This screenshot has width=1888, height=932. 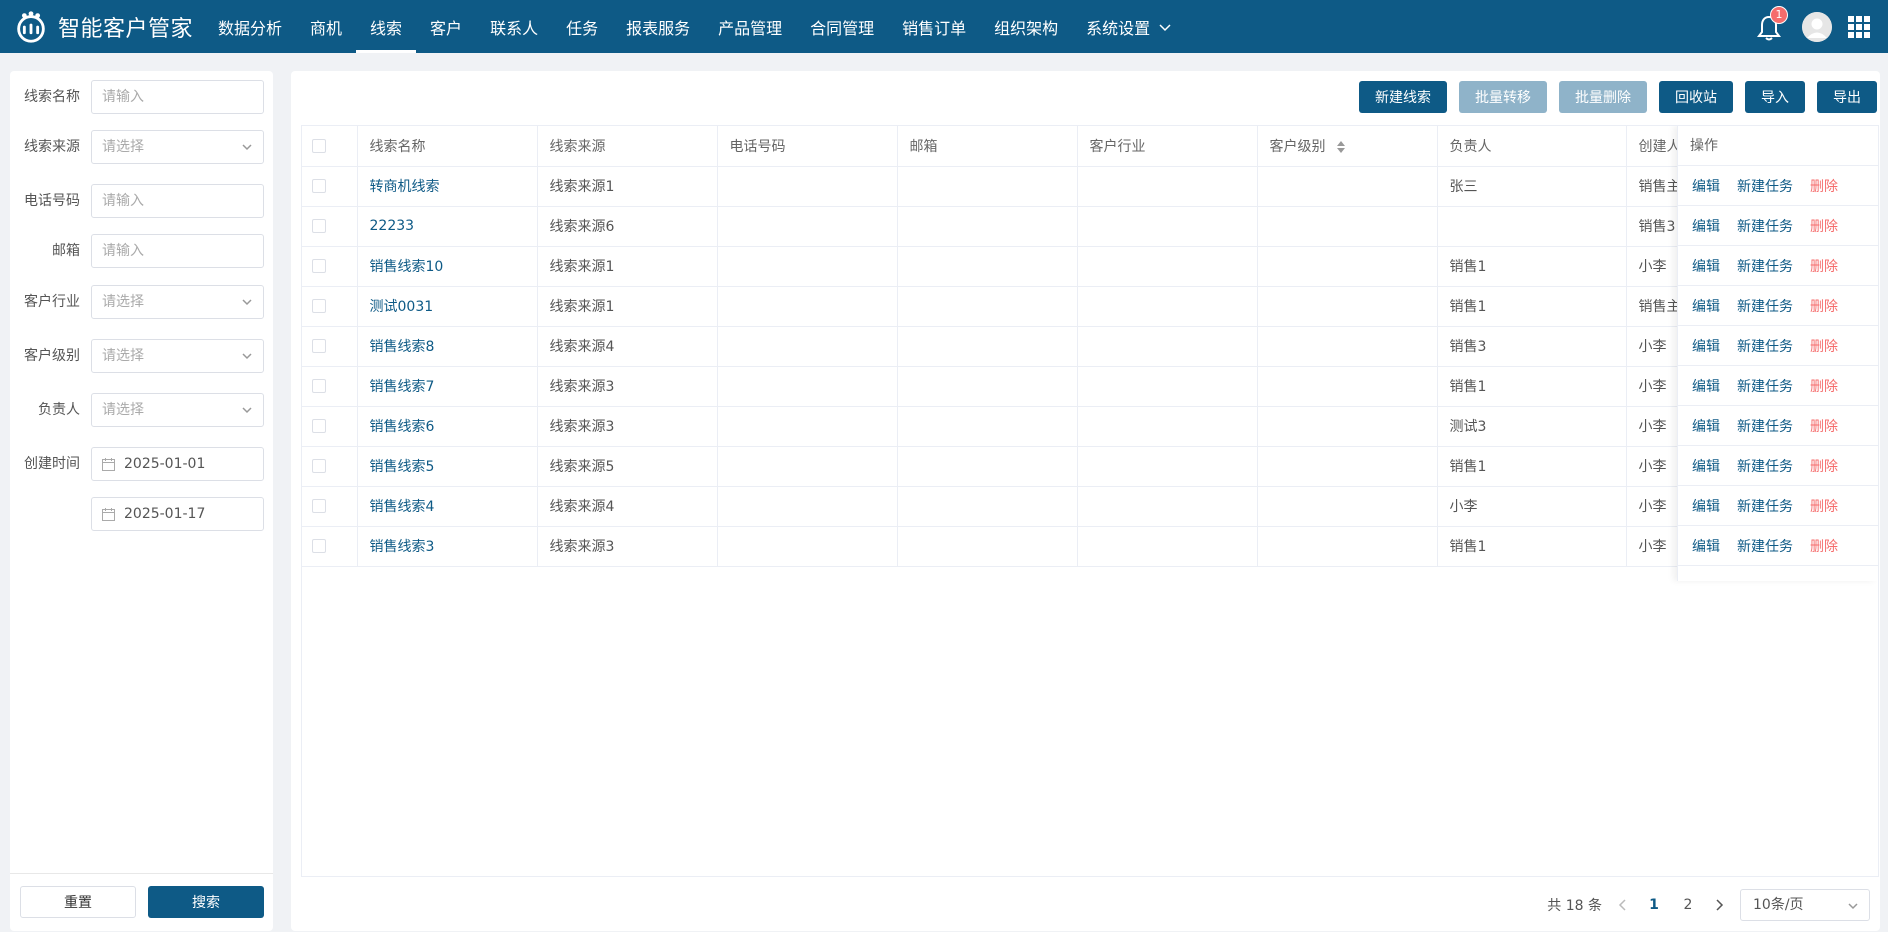 I want to click on filter-created-end: 2025-01-17, so click(x=141, y=514).